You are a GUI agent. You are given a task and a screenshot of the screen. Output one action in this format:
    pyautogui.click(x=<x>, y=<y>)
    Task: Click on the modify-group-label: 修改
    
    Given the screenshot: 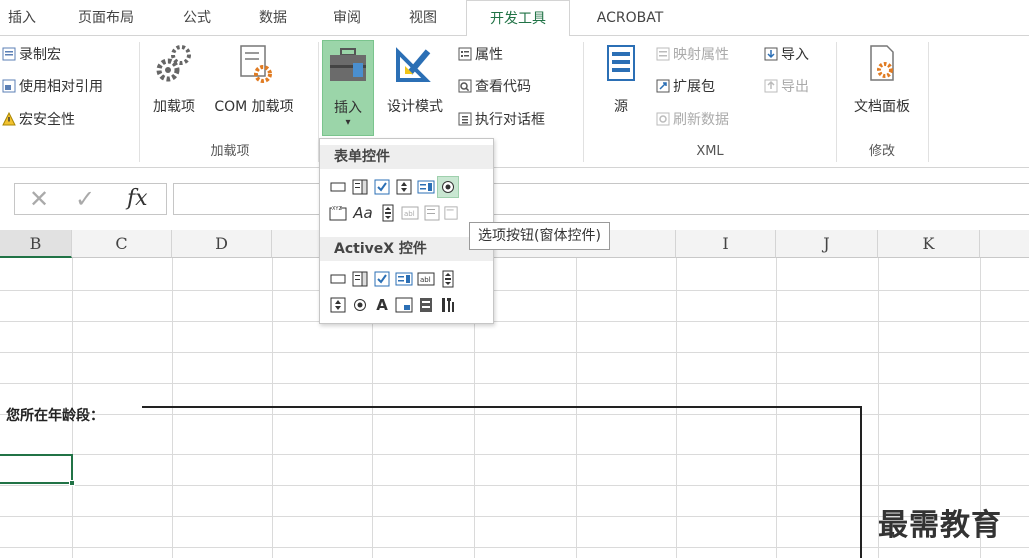 What is the action you would take?
    pyautogui.click(x=881, y=151)
    